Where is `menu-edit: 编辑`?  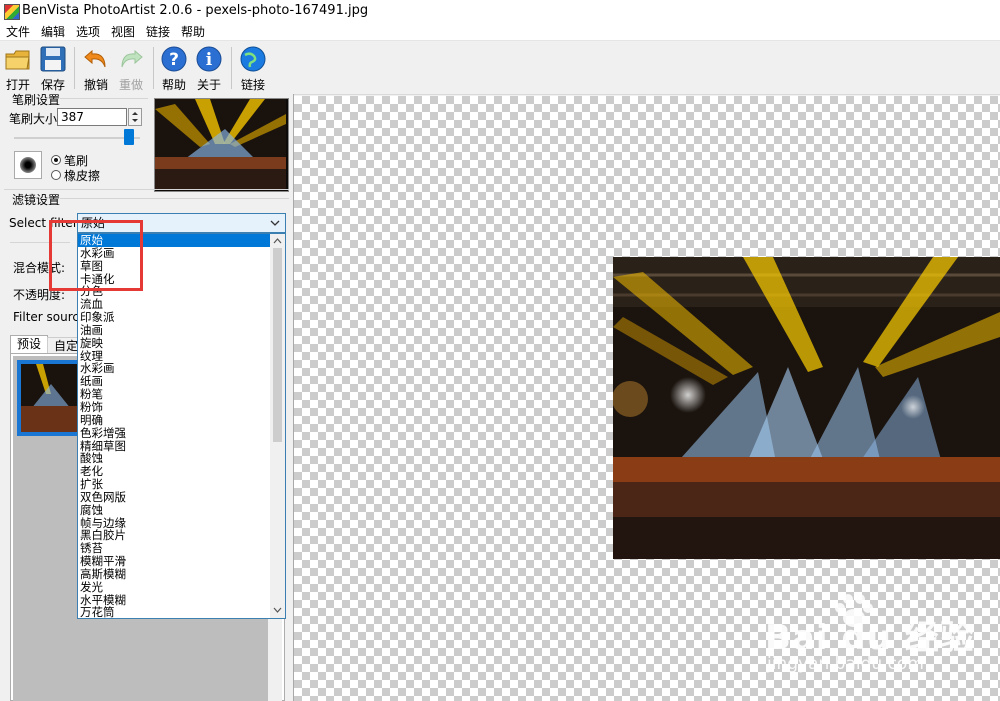 menu-edit: 编辑 is located at coordinates (53, 31).